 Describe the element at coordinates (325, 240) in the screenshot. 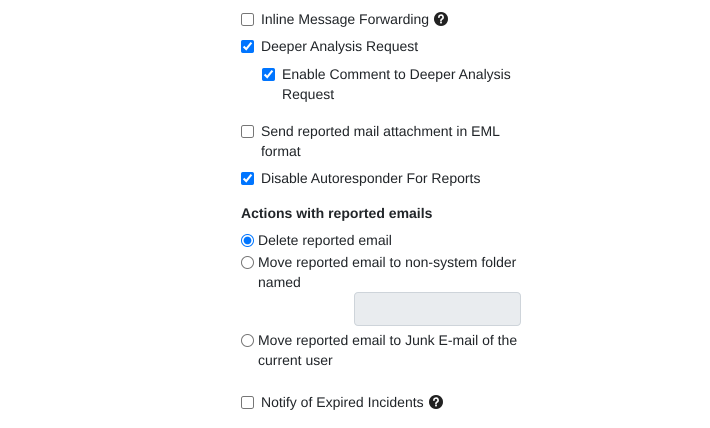

I see `radio-label: Delete reported email` at that location.